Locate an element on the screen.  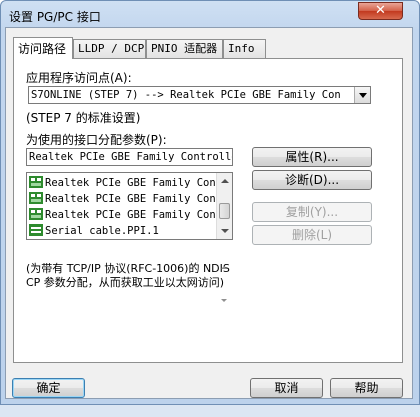
list-scrollbar is located at coordinates (224, 206).